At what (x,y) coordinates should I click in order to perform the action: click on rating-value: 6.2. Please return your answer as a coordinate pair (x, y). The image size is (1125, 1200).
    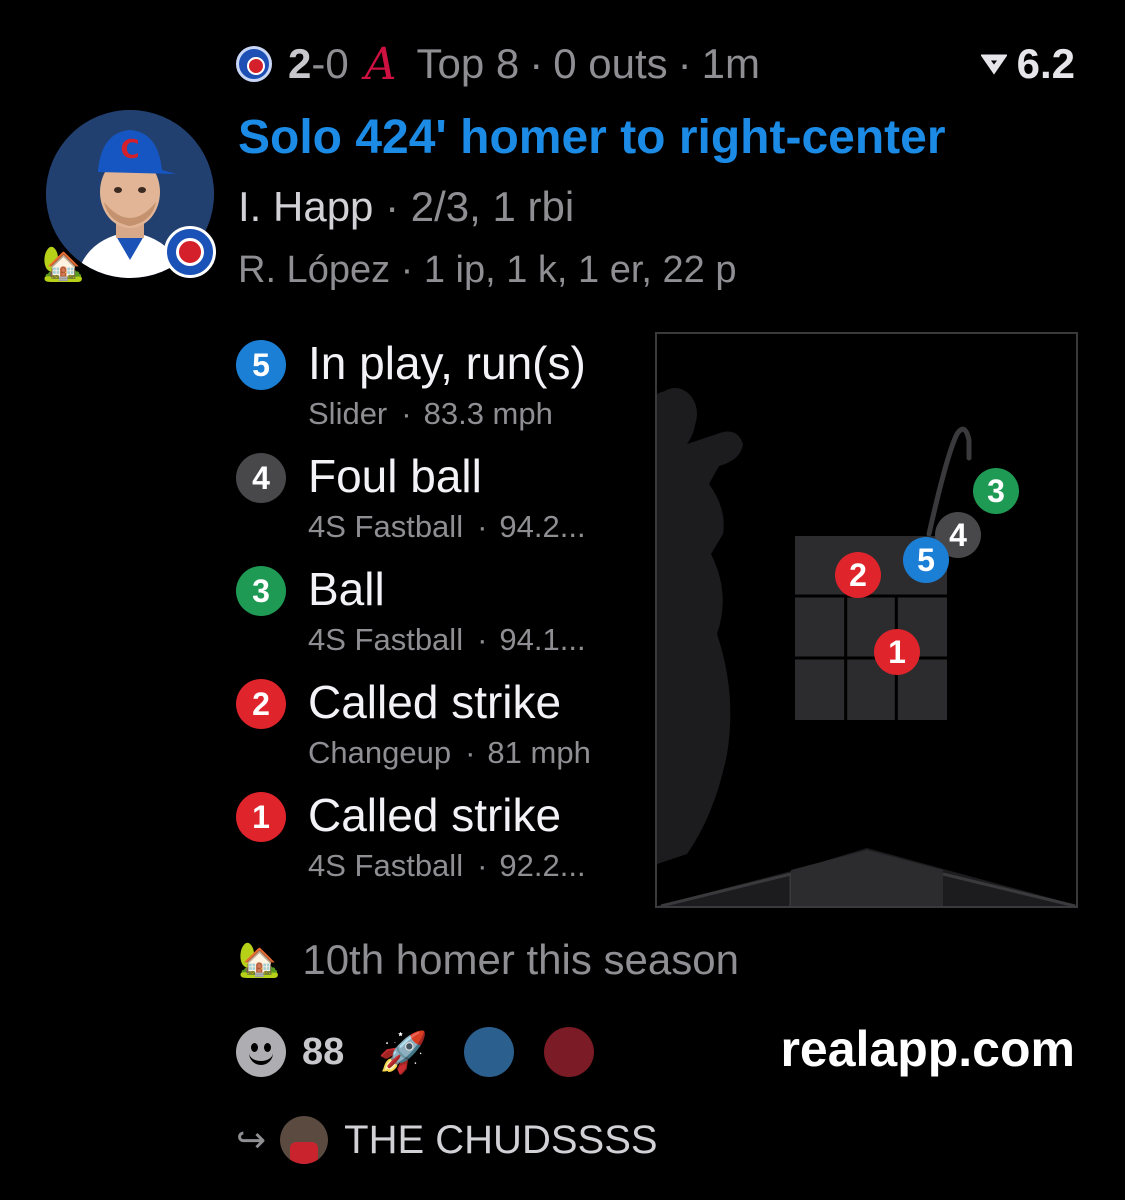
    Looking at the image, I should click on (1045, 63).